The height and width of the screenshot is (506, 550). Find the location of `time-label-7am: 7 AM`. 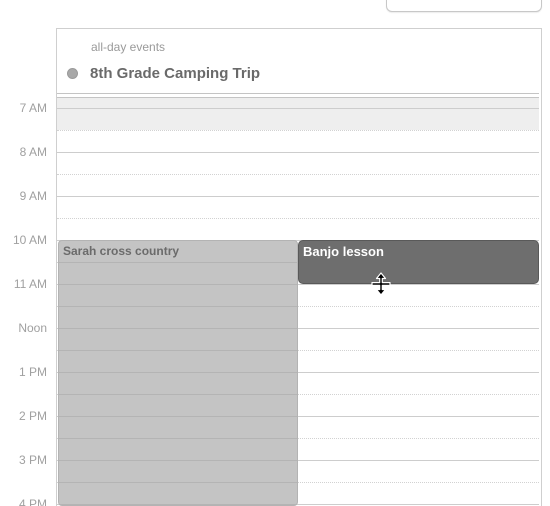

time-label-7am: 7 AM is located at coordinates (33, 108).